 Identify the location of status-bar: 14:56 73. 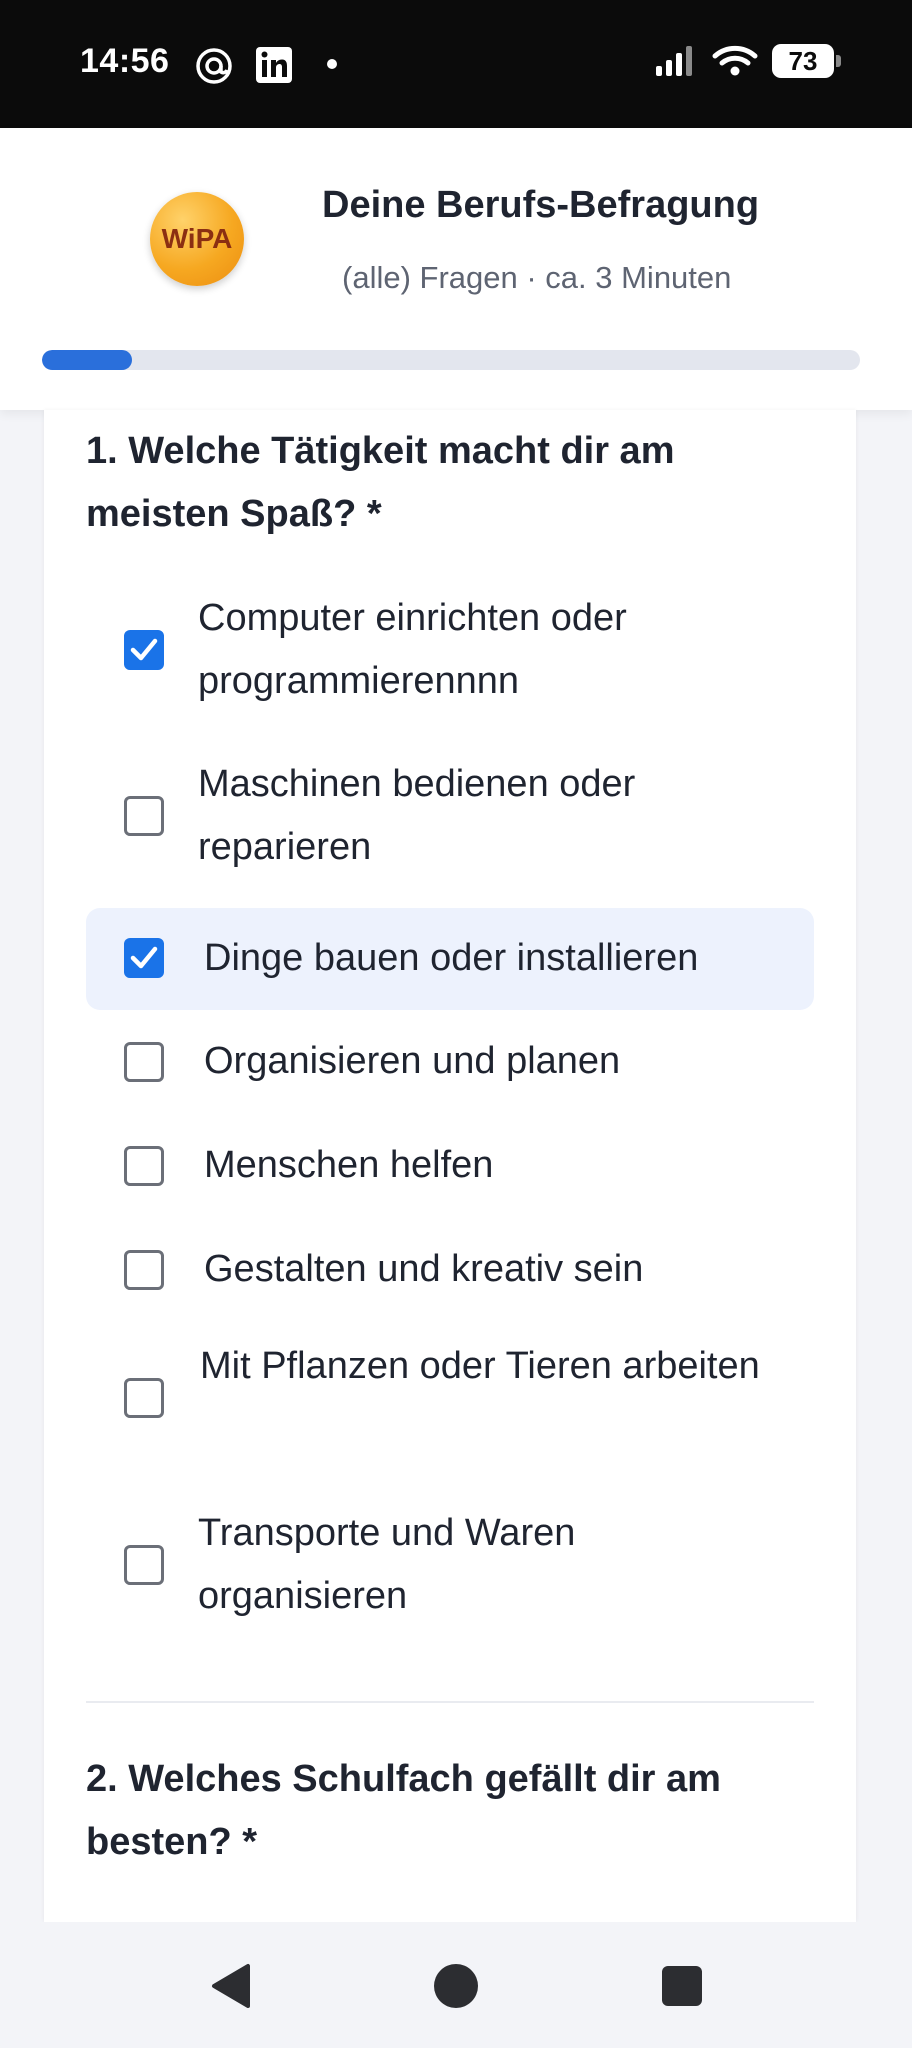
(456, 64).